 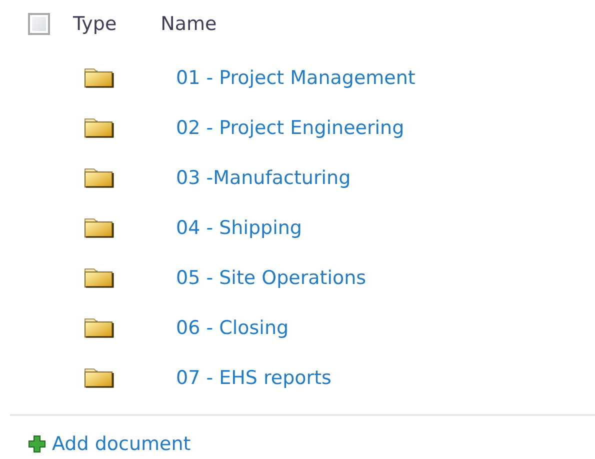 What do you see at coordinates (232, 328) in the screenshot?
I see `folder-link: 06 - Closing` at bounding box center [232, 328].